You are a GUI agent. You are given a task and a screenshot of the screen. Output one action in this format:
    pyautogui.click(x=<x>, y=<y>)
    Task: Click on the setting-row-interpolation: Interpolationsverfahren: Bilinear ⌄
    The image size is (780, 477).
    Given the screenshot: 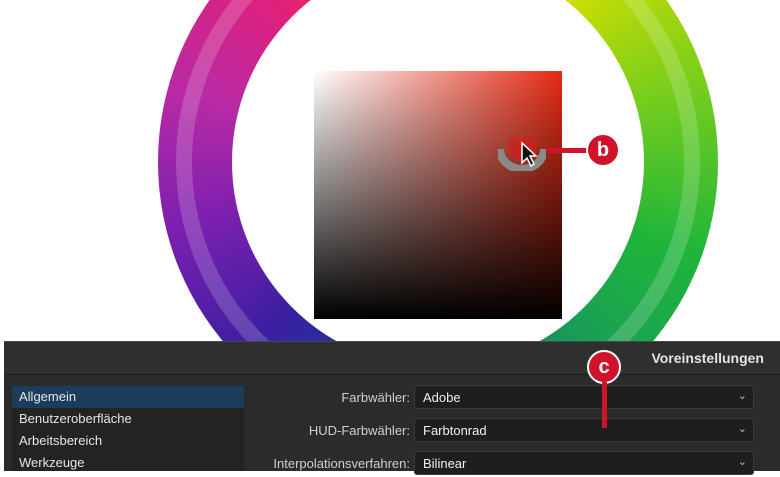 What is the action you would take?
    pyautogui.click(x=512, y=464)
    